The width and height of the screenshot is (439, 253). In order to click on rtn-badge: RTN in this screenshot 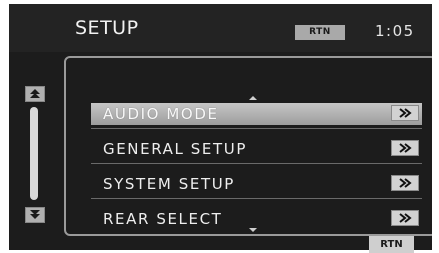, I will do `click(320, 32)`.